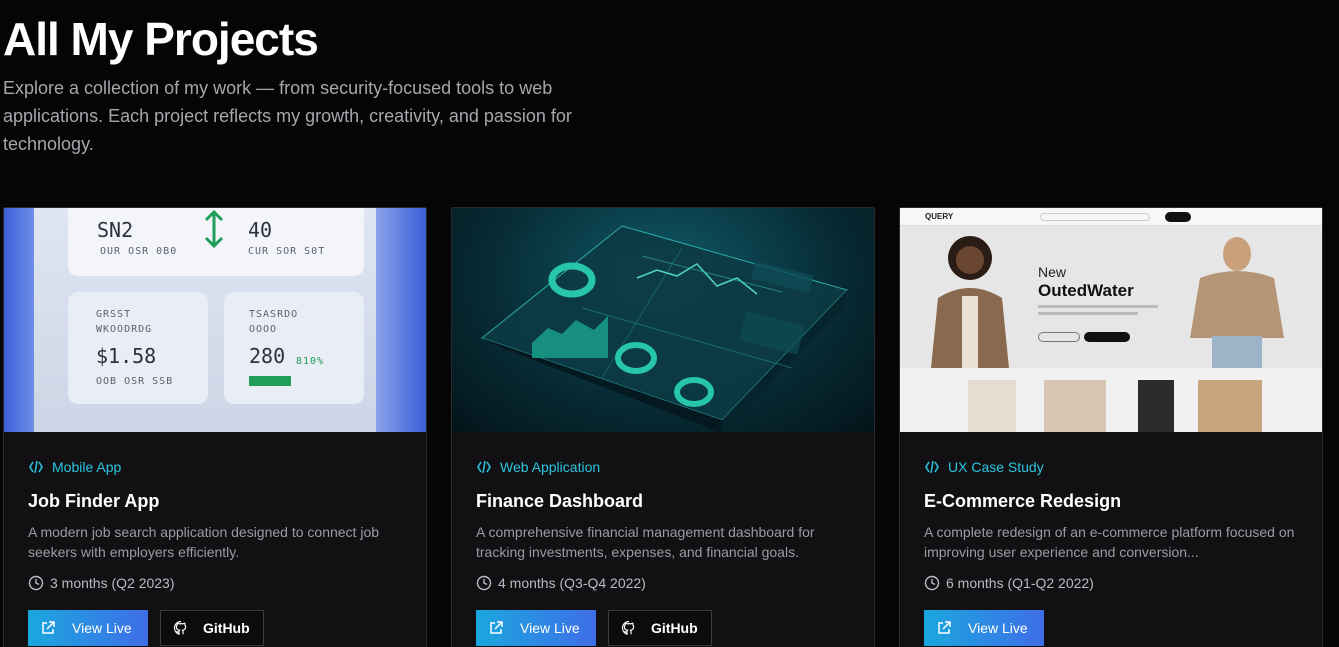  What do you see at coordinates (1111, 583) in the screenshot?
I see `project-duration: 6 months (Q1-Q2 2022)` at bounding box center [1111, 583].